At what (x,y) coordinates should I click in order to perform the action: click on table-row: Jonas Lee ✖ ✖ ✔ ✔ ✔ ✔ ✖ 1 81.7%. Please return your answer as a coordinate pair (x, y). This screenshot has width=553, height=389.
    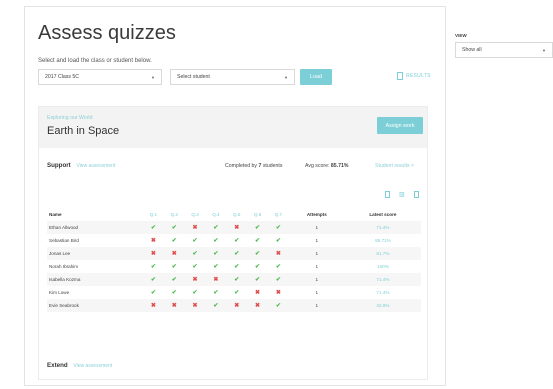
    Looking at the image, I should click on (234, 253).